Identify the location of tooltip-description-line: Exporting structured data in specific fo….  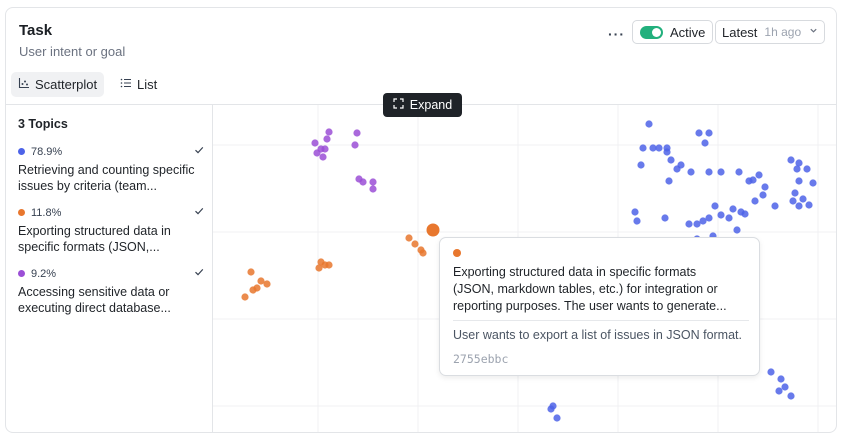
(575, 272).